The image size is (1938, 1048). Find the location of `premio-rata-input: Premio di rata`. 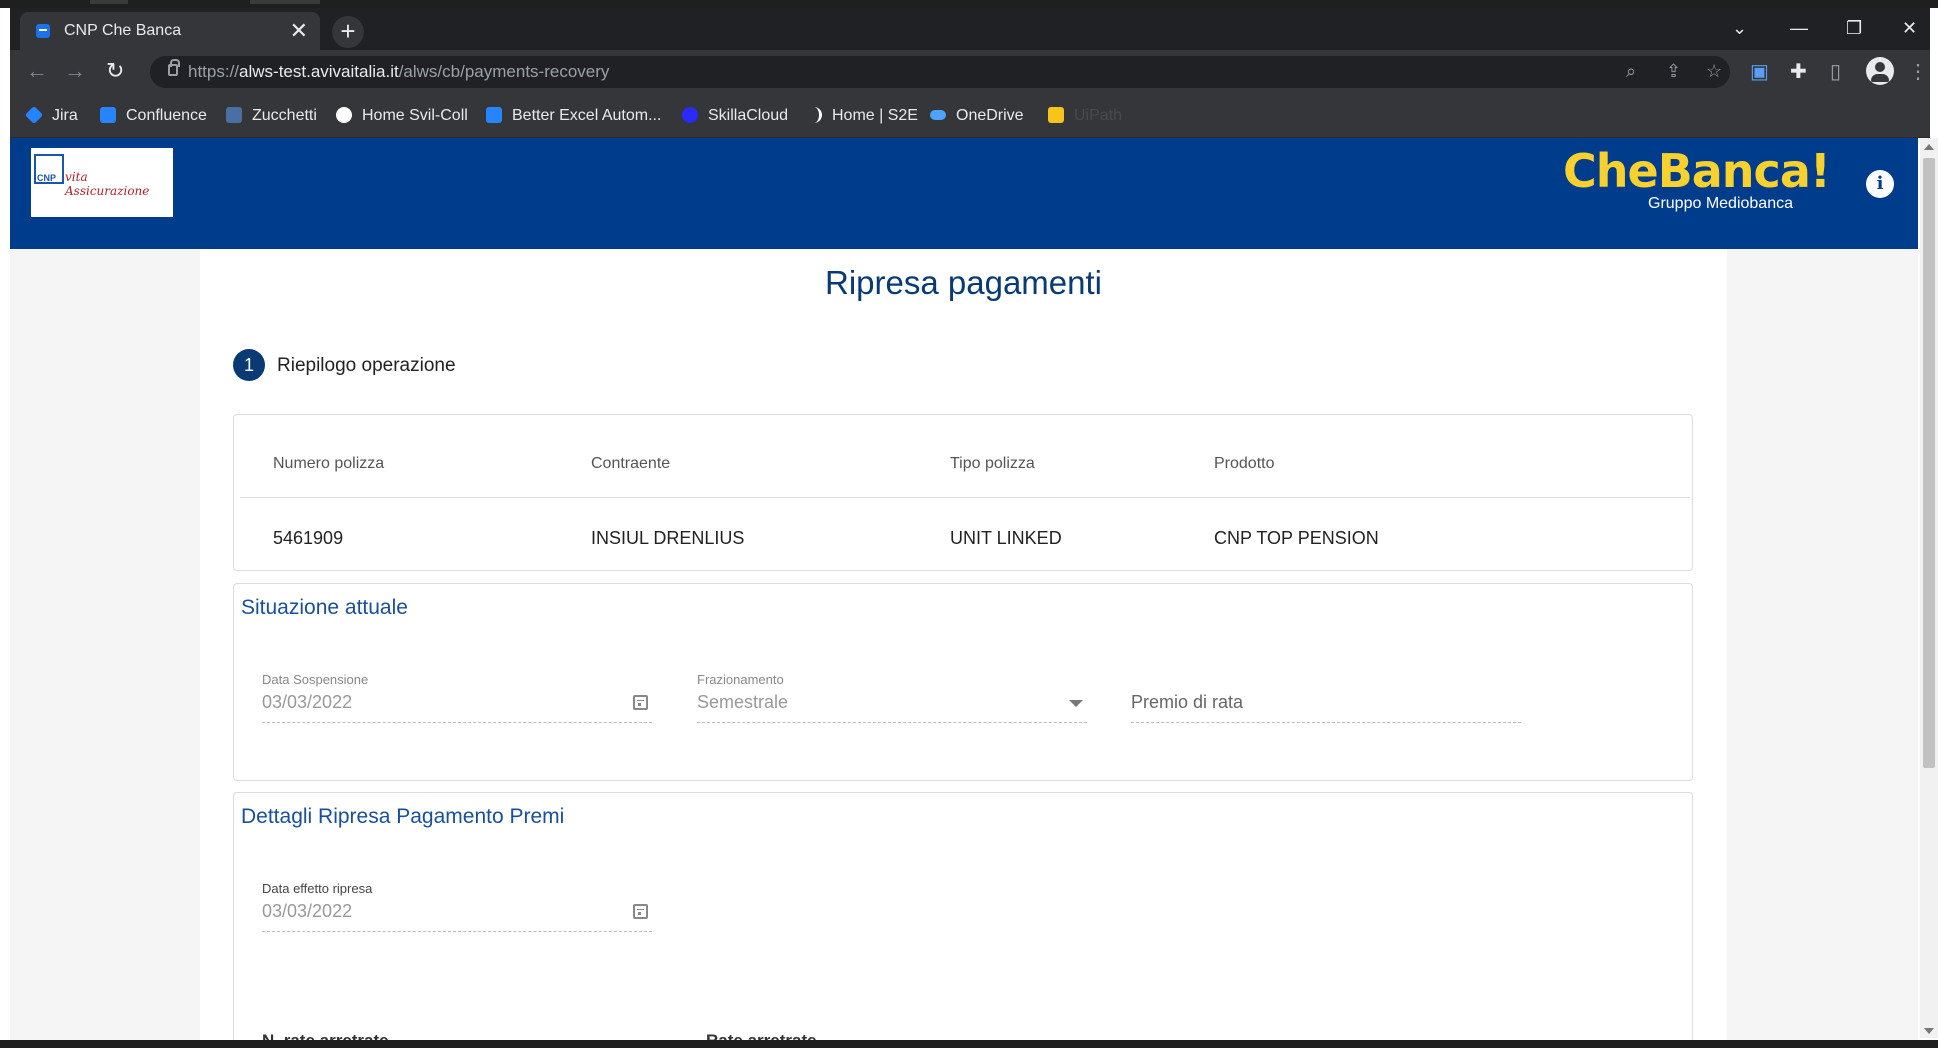

premio-rata-input: Premio di rata is located at coordinates (1326, 702).